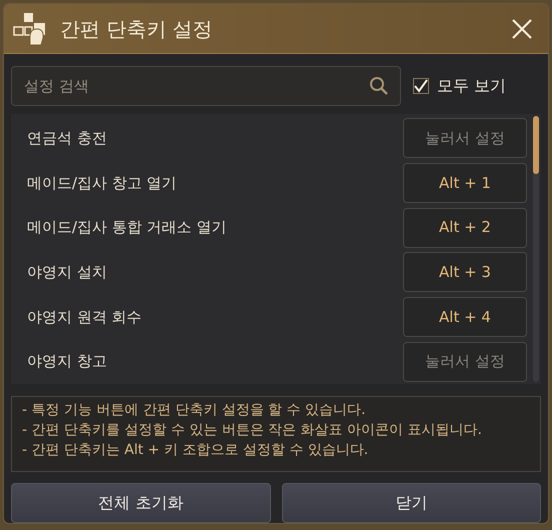 This screenshot has width=552, height=530. I want to click on close-icon, so click(522, 29).